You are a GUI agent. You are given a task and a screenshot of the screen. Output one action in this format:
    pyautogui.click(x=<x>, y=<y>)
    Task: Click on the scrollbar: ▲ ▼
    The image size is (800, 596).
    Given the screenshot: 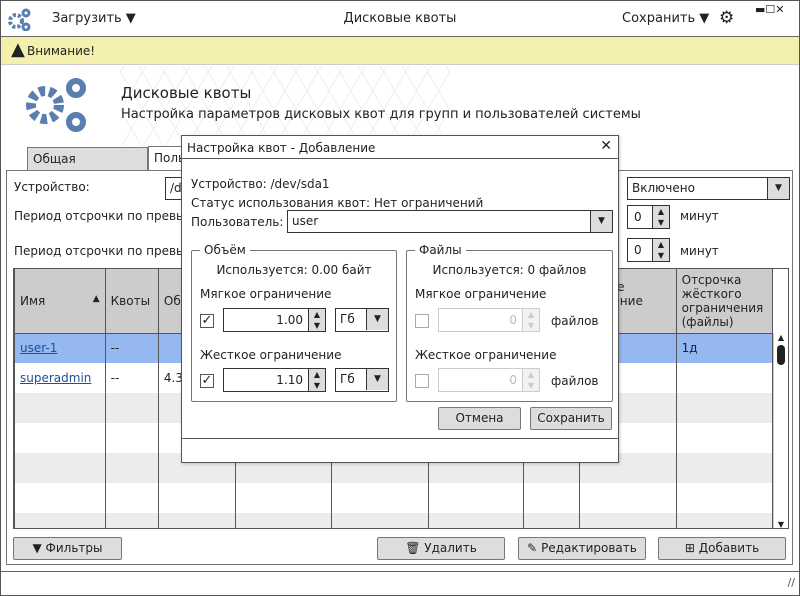 What is the action you would take?
    pyautogui.click(x=780, y=430)
    